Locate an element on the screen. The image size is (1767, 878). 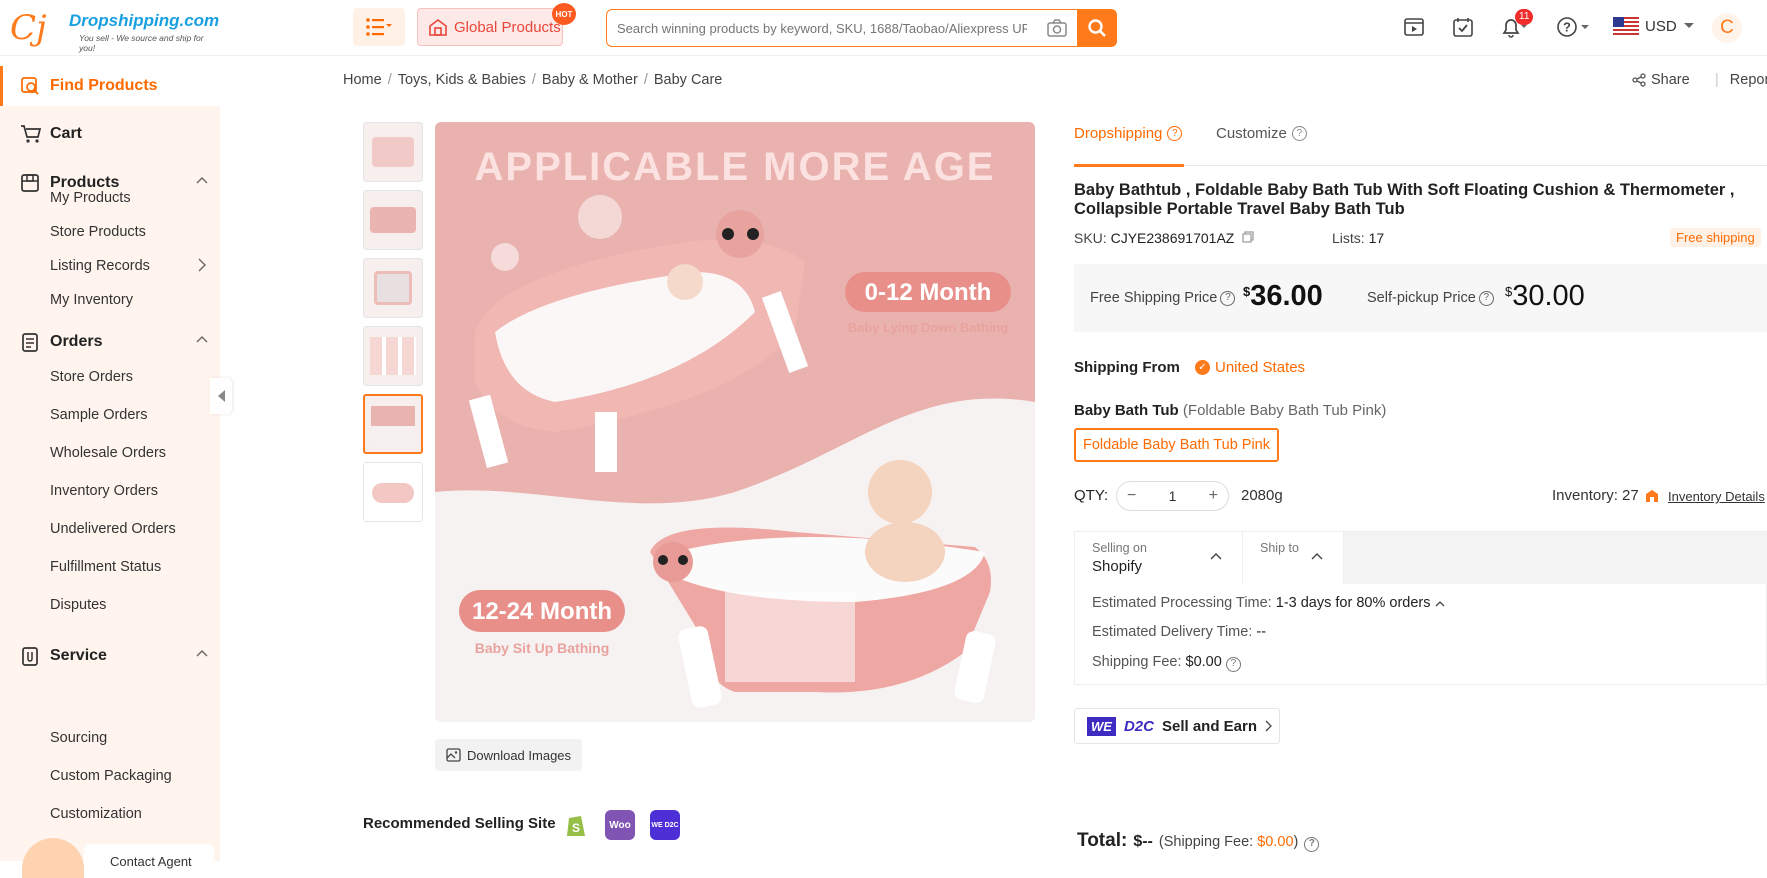
sidebar-item-listing-records: Listing Records is located at coordinates (130, 266).